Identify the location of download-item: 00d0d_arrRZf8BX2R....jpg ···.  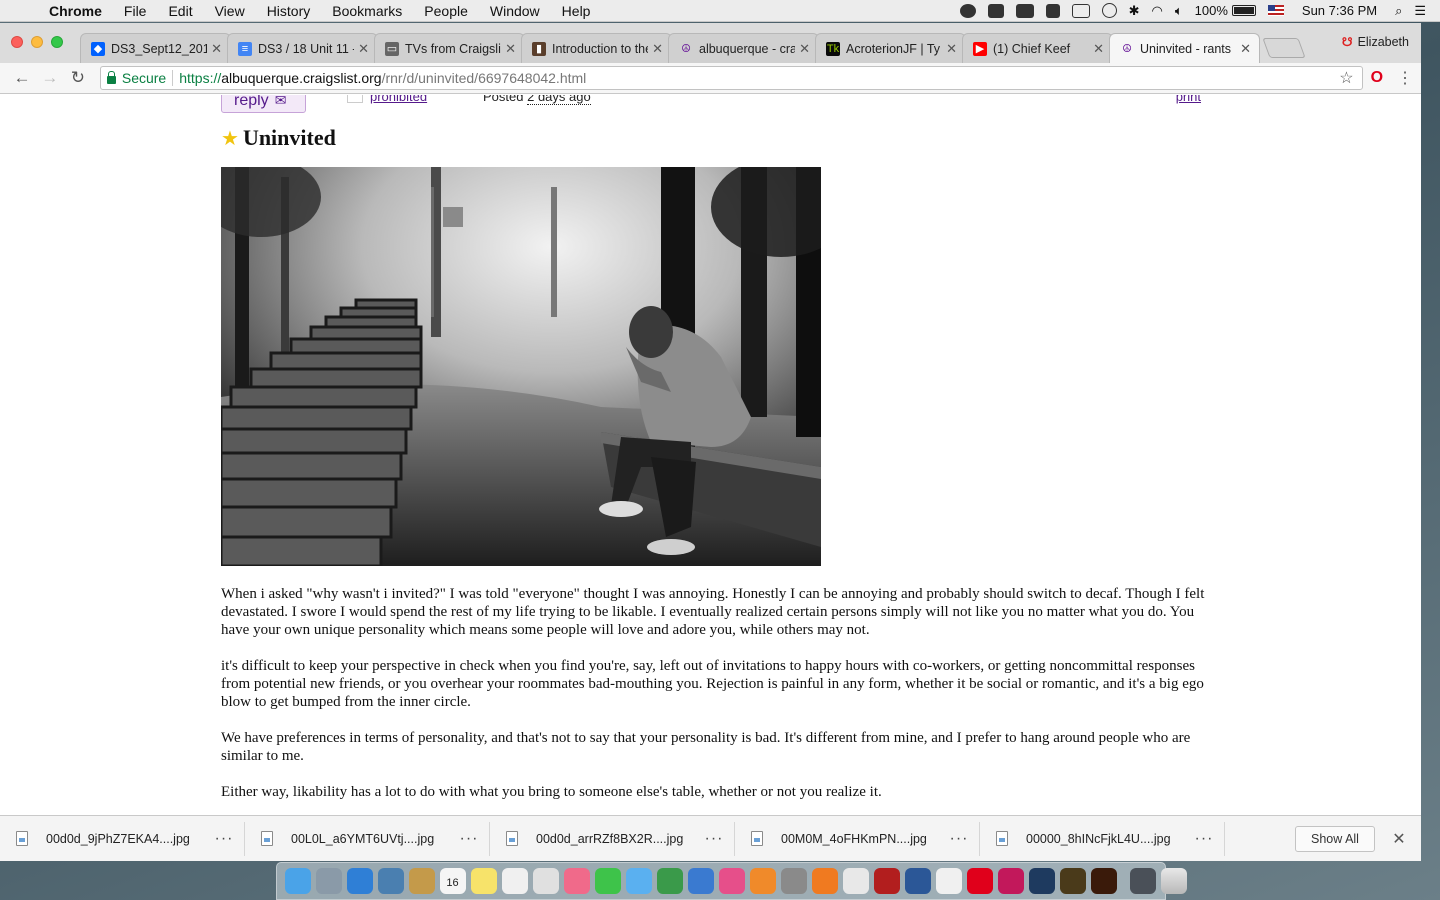
(612, 838).